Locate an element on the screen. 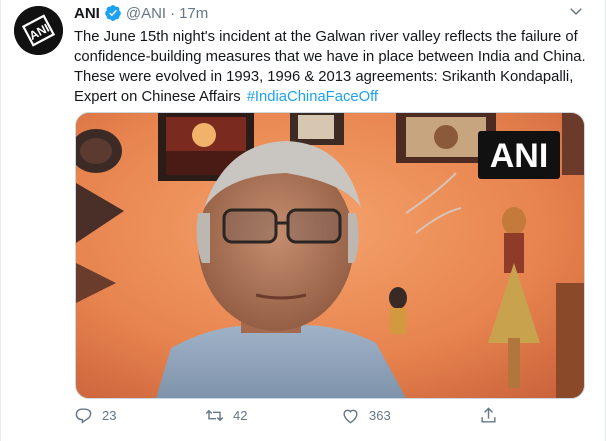  reply-button: 23 is located at coordinates (95, 415).